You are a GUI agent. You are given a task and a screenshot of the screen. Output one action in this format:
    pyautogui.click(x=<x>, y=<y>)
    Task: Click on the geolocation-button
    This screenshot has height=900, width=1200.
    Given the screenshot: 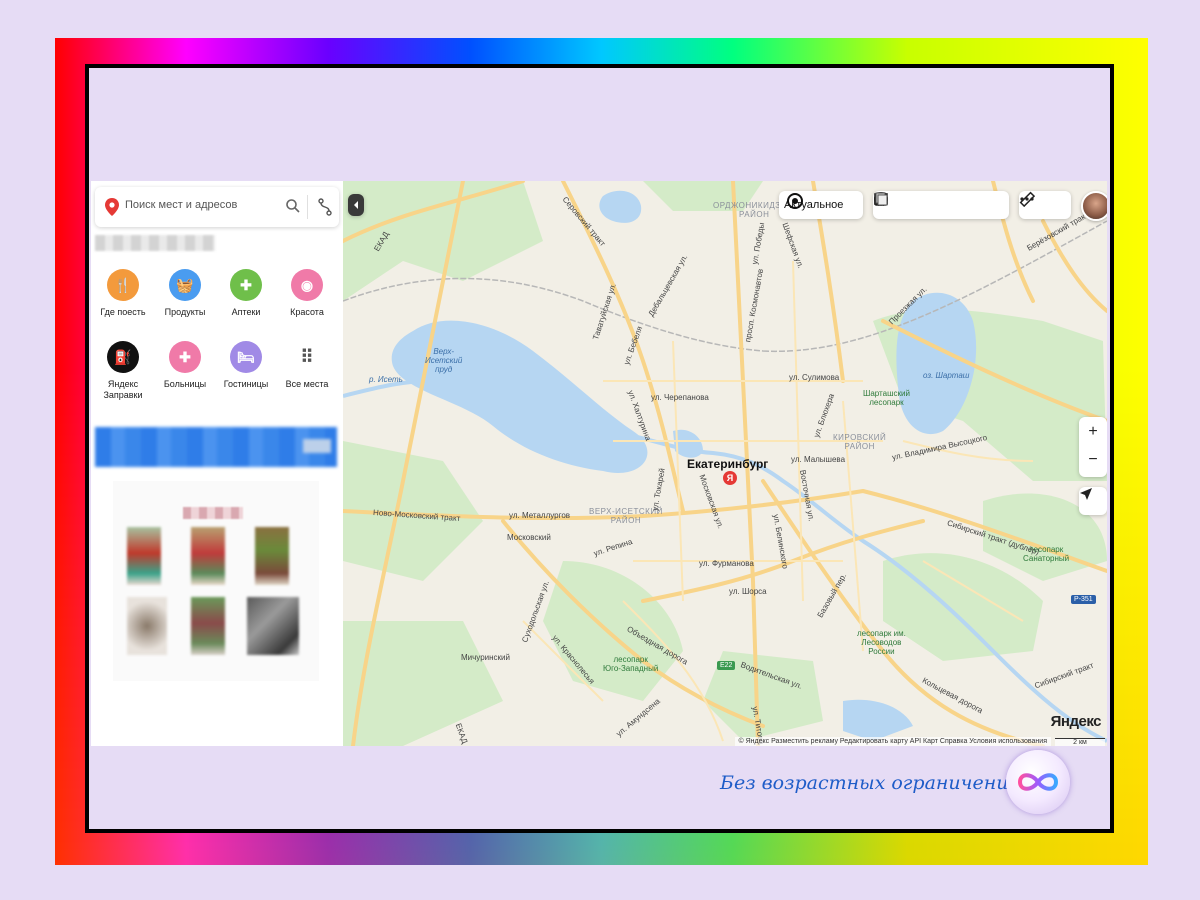 What is the action you would take?
    pyautogui.click(x=1093, y=501)
    